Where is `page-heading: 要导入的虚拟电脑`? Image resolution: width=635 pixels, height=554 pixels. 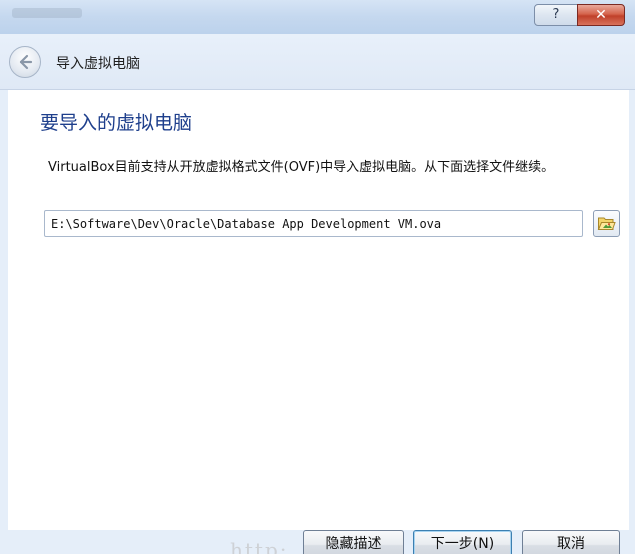 page-heading: 要导入的虚拟电脑 is located at coordinates (116, 123).